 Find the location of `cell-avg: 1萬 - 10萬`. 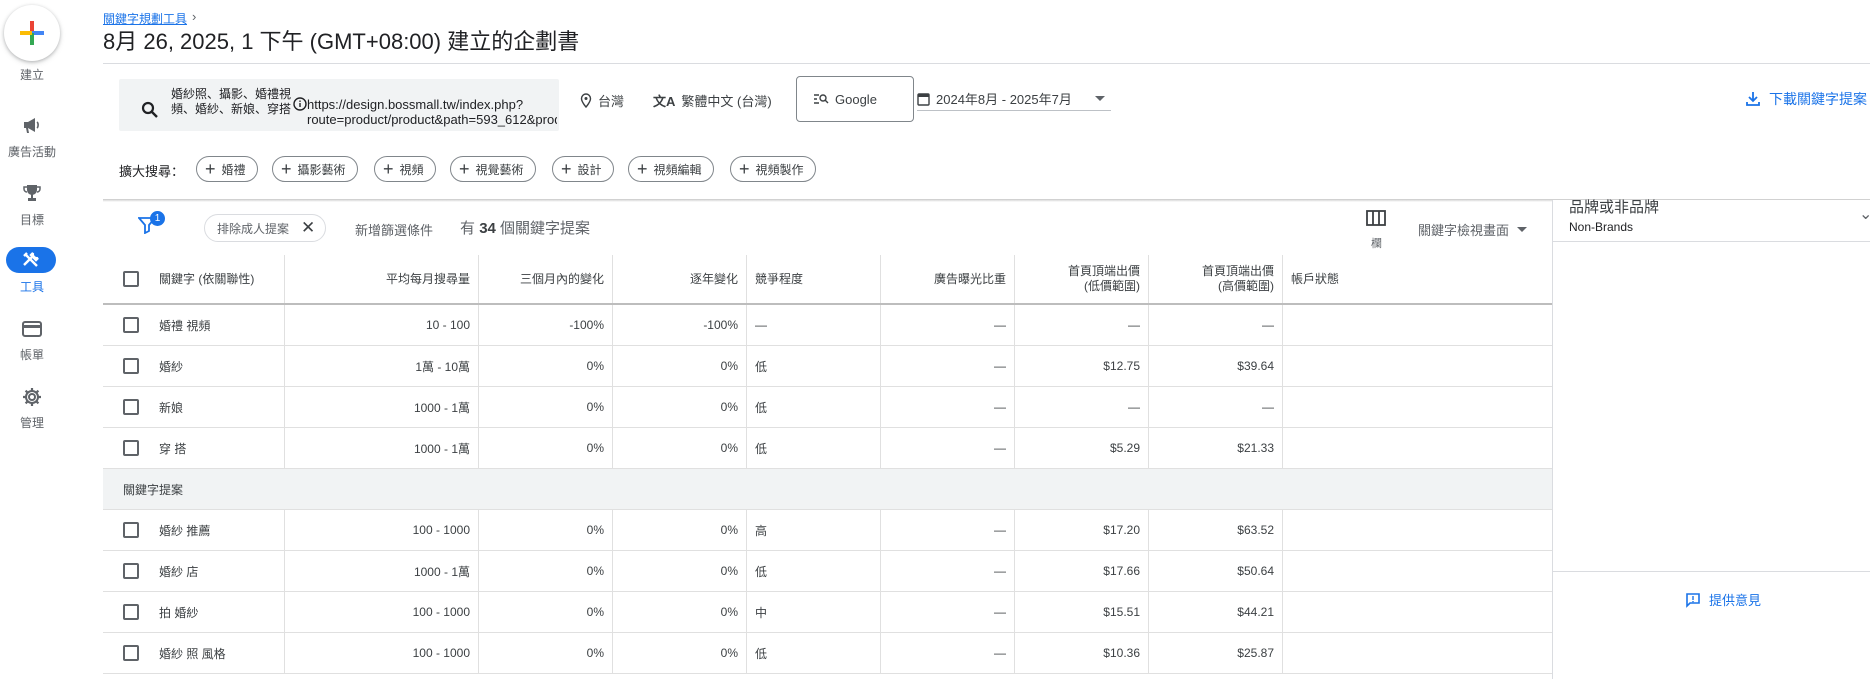

cell-avg: 1萬 - 10萬 is located at coordinates (382, 366).